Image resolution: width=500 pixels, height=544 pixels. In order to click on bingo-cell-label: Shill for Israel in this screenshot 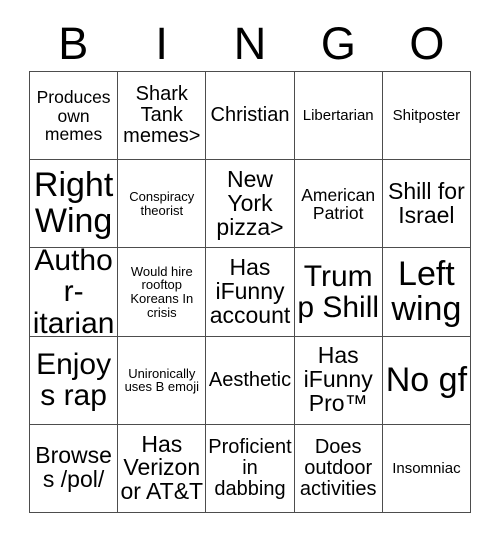, I will do `click(426, 202)`.